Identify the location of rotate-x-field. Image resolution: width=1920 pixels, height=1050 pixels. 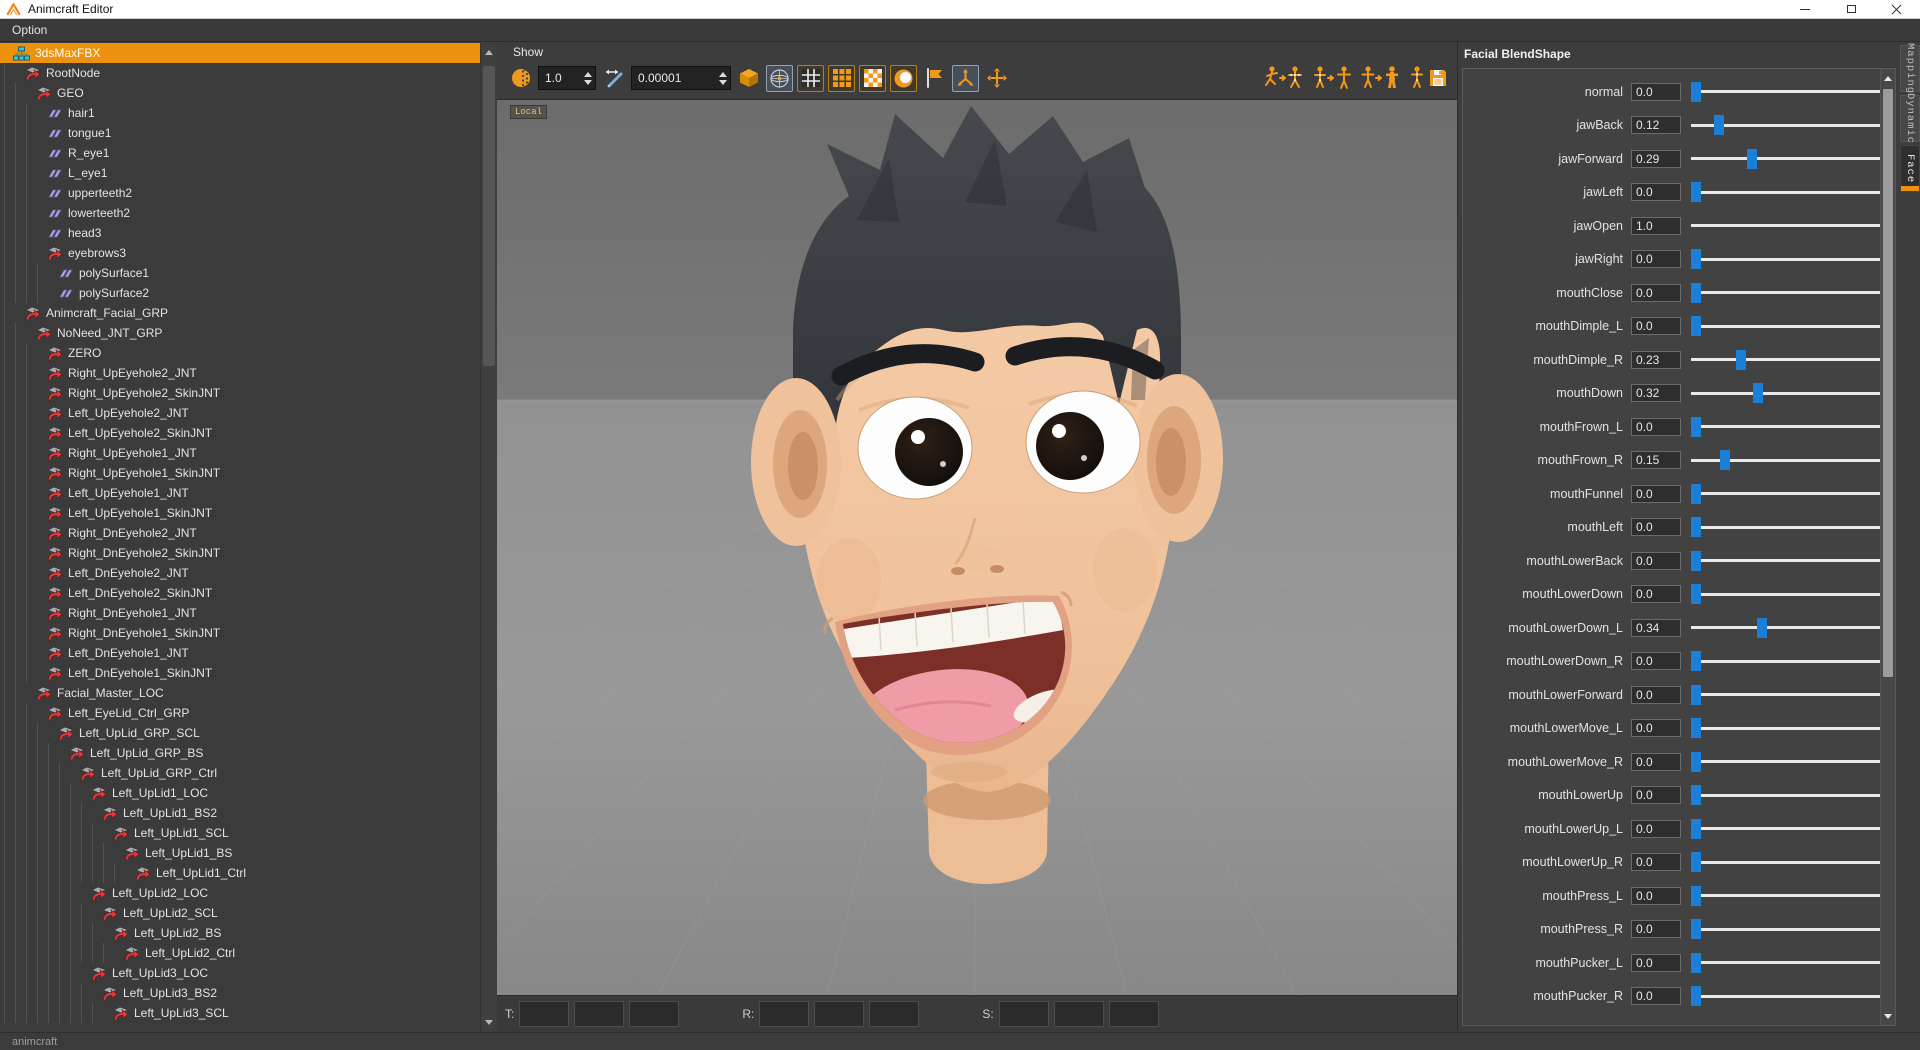
(784, 1014).